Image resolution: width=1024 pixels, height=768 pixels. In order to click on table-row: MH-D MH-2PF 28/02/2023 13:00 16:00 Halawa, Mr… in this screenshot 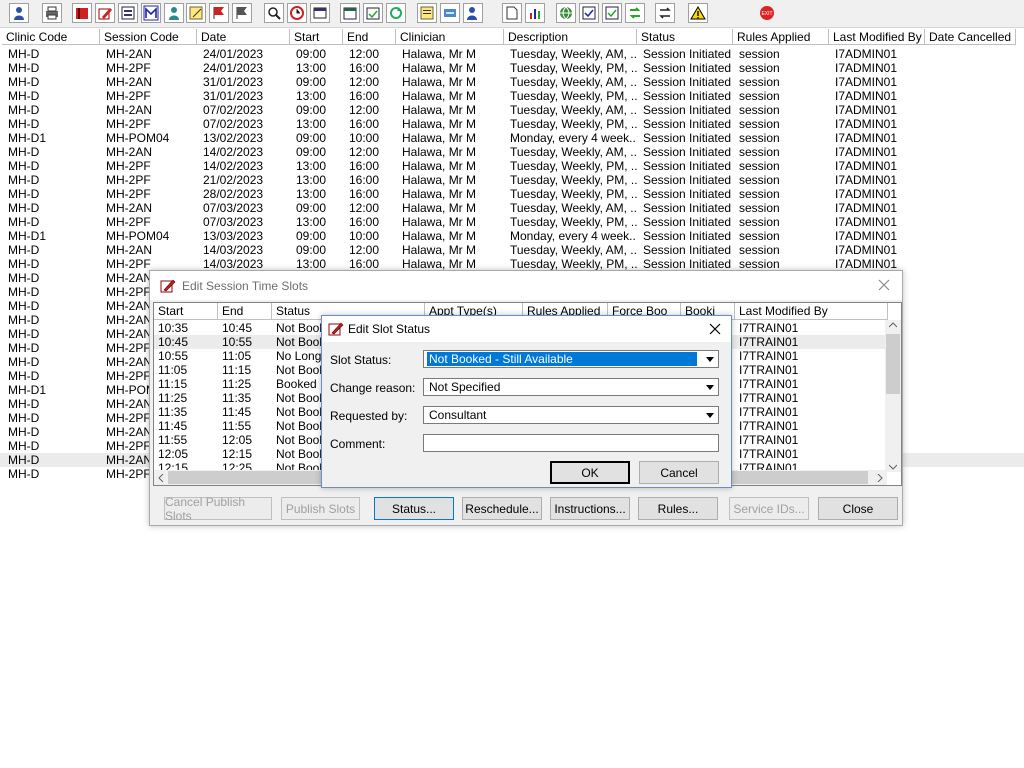, I will do `click(512, 194)`.